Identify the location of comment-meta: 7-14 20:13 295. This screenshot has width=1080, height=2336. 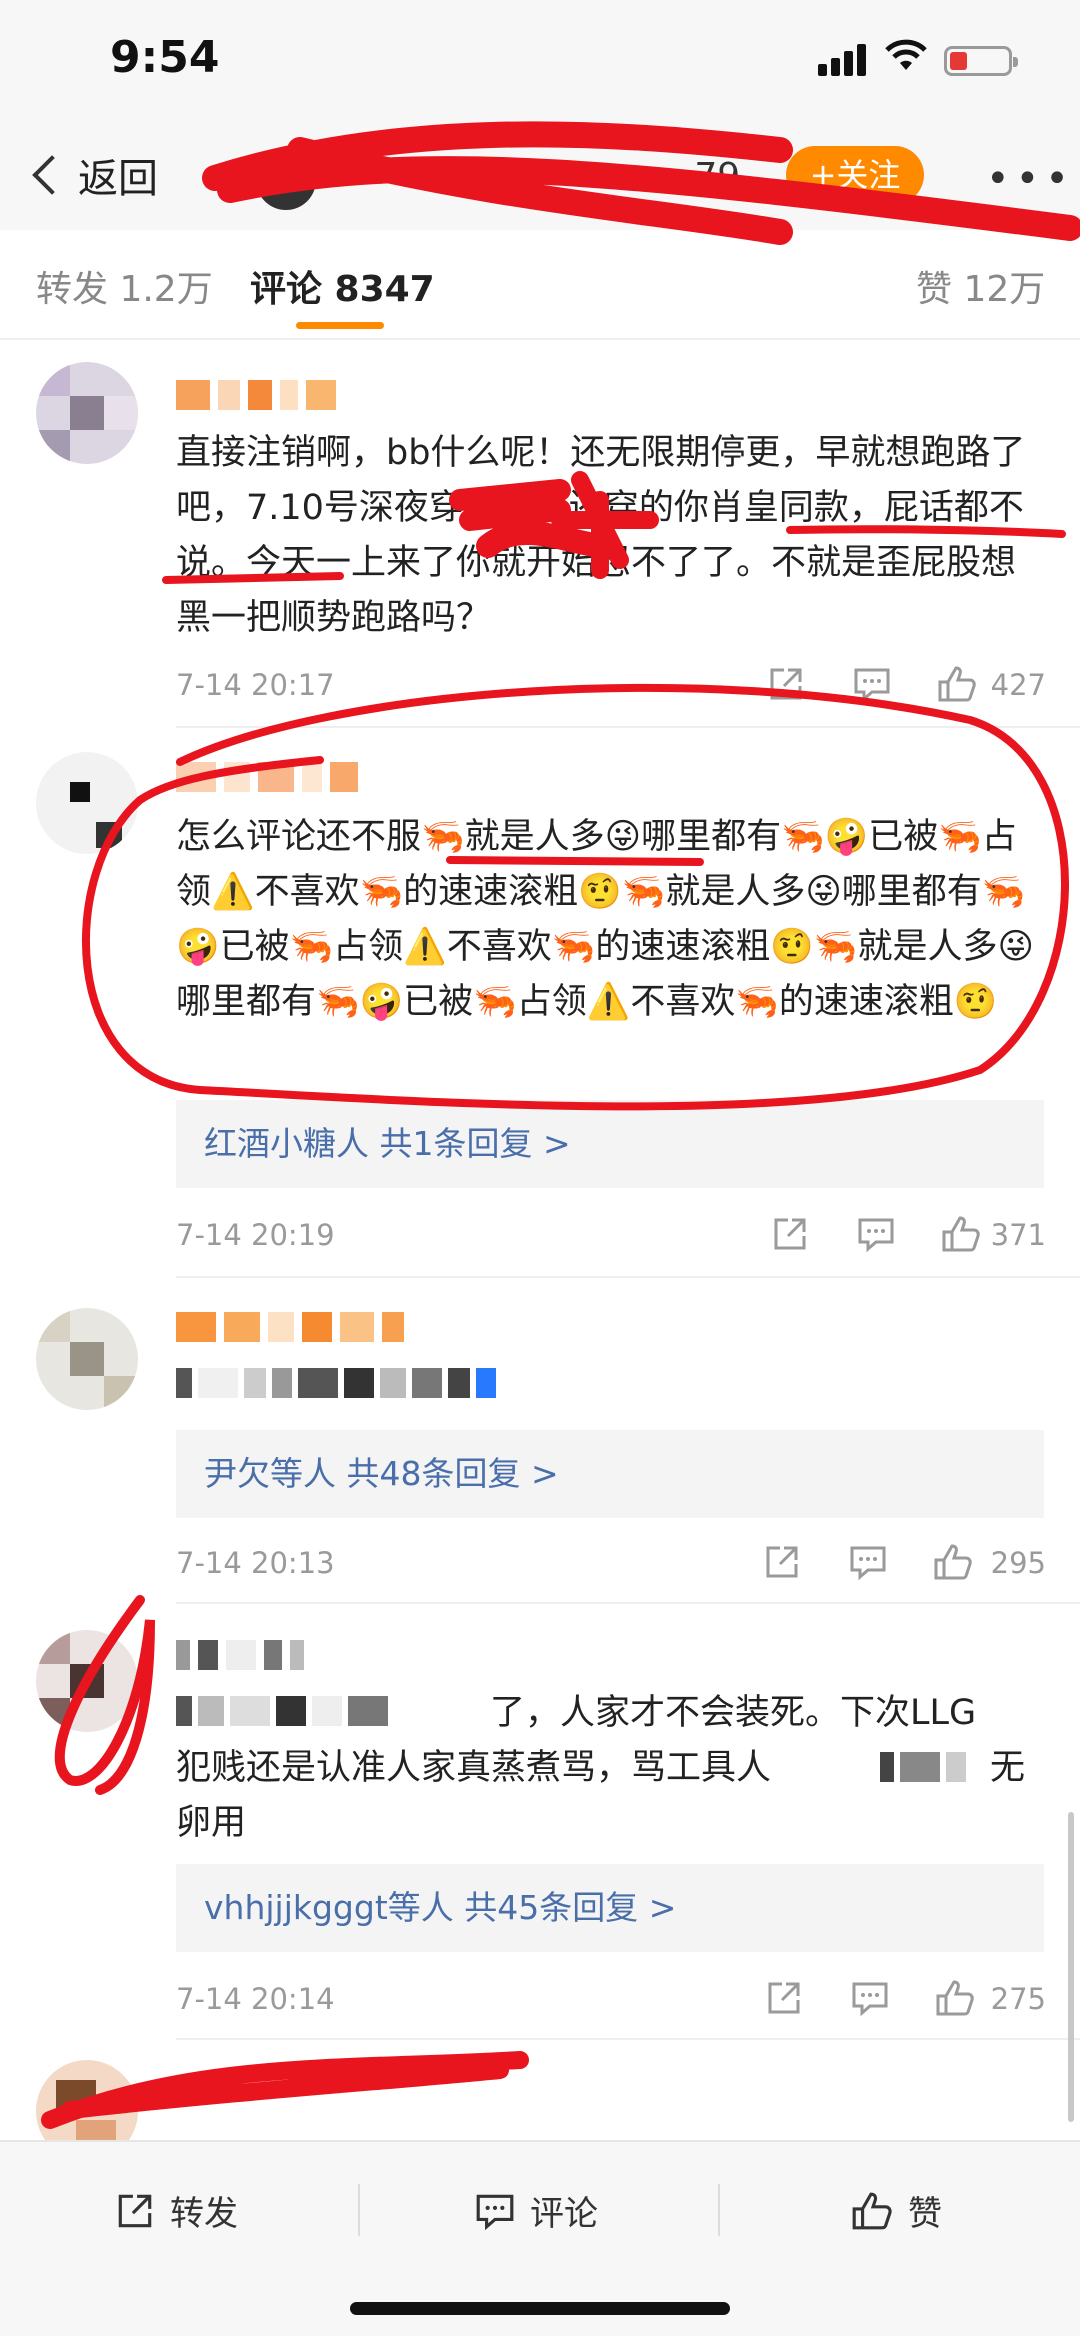
(611, 1563).